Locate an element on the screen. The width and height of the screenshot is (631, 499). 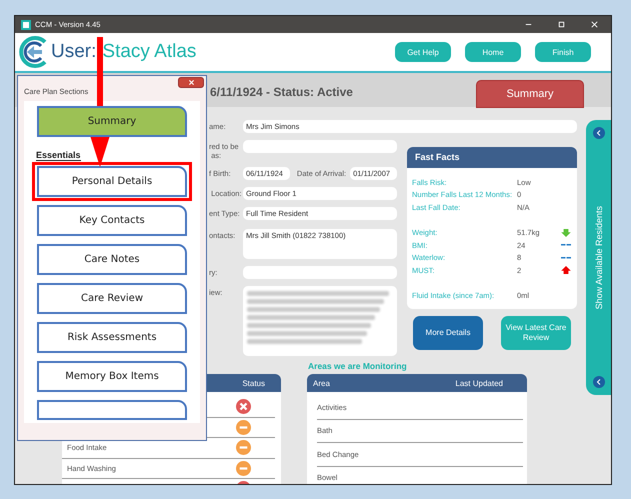
logo-icon is located at coordinates (33, 52).